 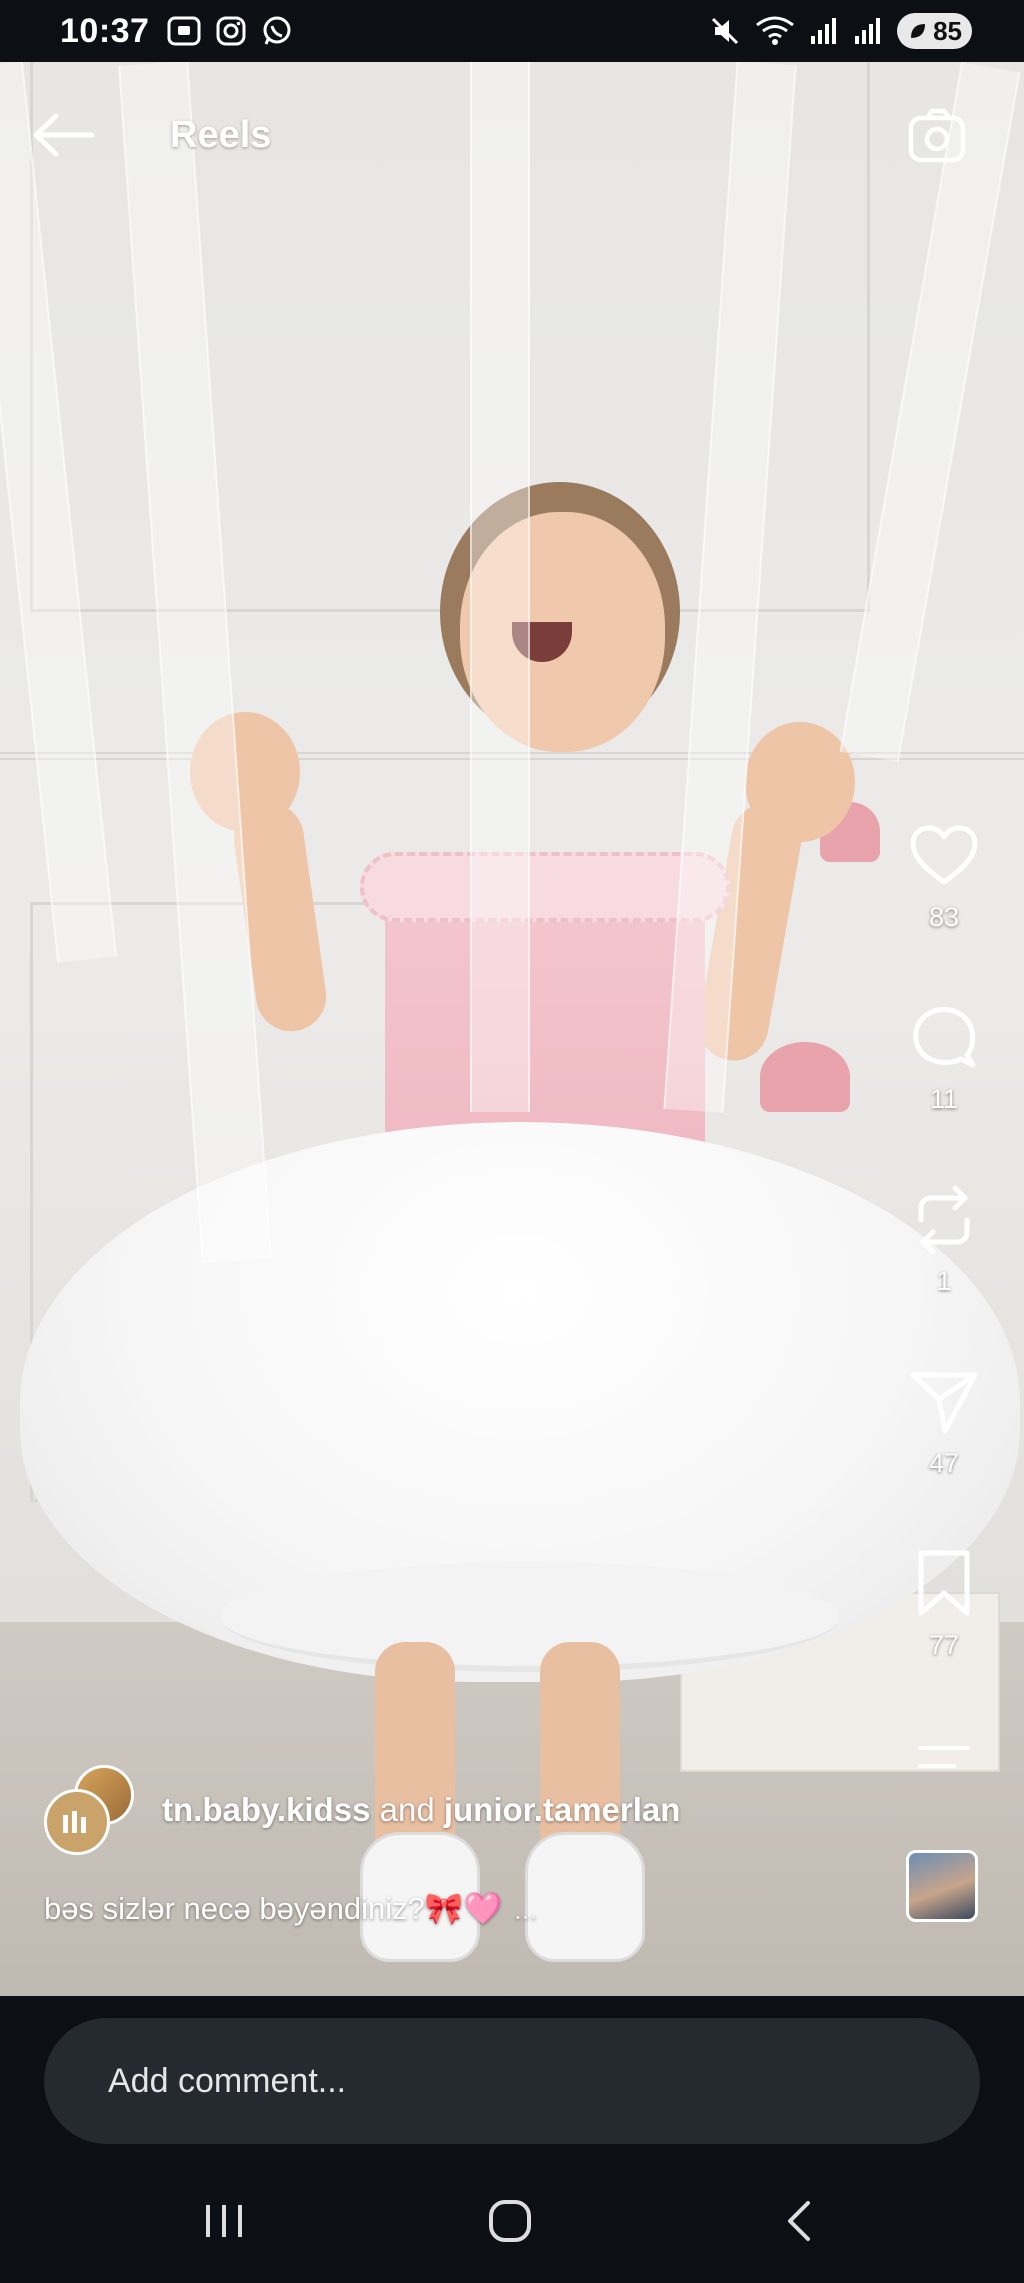 I want to click on reels-header: Reels, so click(x=512, y=137).